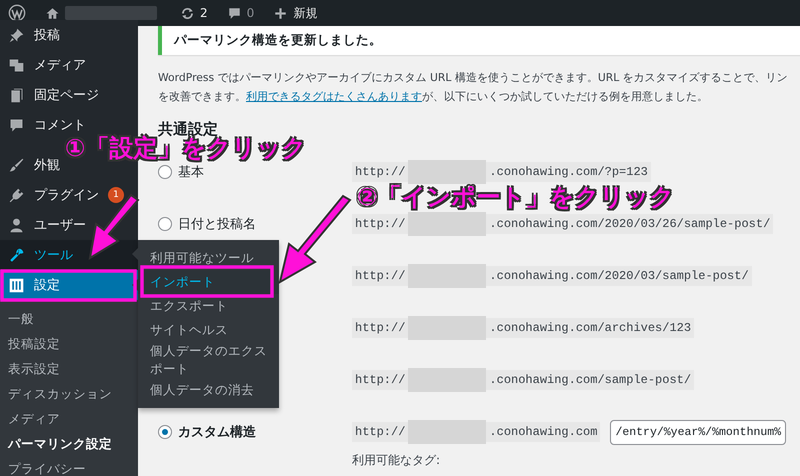 This screenshot has height=476, width=800. Describe the element at coordinates (16, 65) in the screenshot. I see `media-icon` at that location.